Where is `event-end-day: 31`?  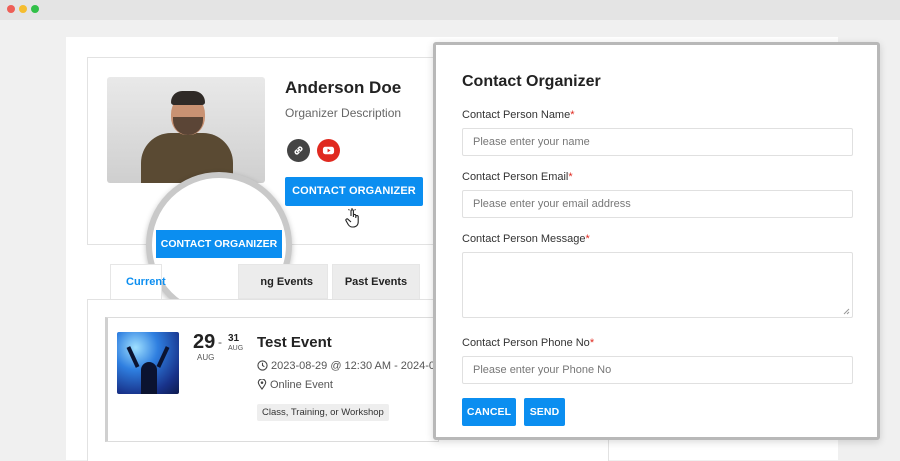
event-end-day: 31 is located at coordinates (234, 338).